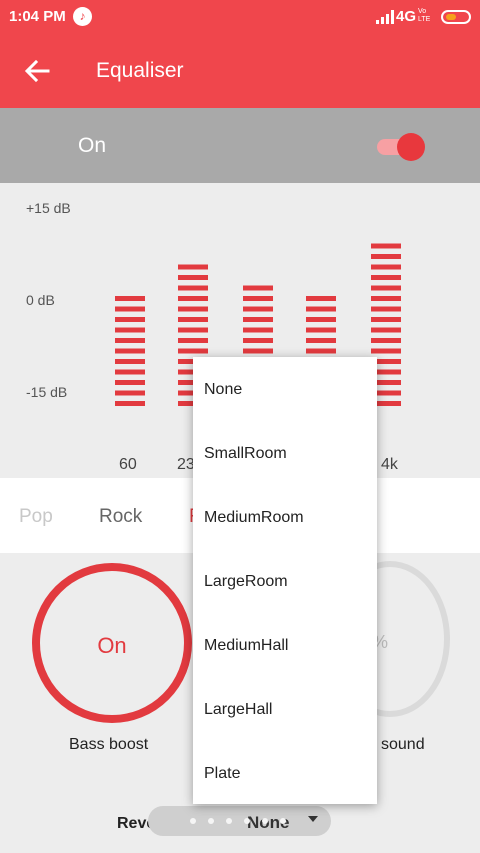 Image resolution: width=480 pixels, height=853 pixels. I want to click on preset-rock: Rock, so click(120, 517).